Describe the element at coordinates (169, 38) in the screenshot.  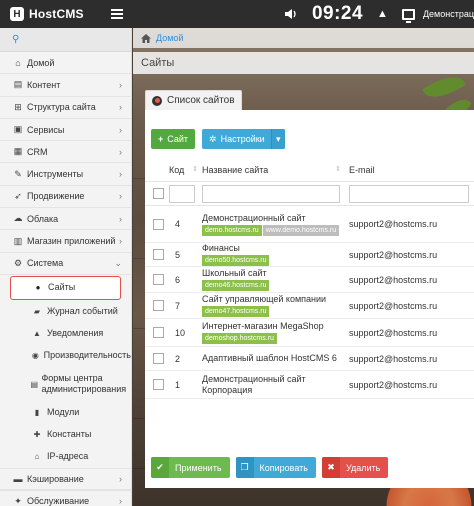
I see `breadcrumb-home-link: Домой` at that location.